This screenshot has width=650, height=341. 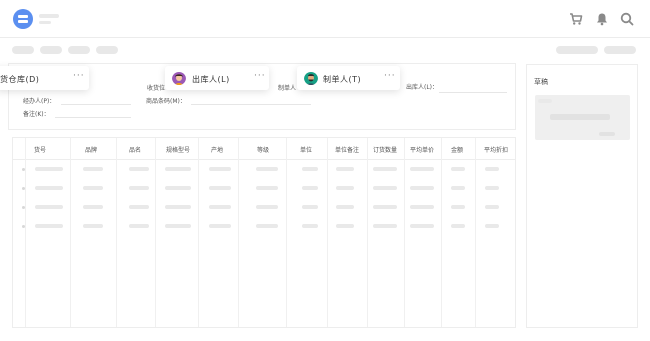 What do you see at coordinates (287, 88) in the screenshot?
I see `maker-label: 制单人` at bounding box center [287, 88].